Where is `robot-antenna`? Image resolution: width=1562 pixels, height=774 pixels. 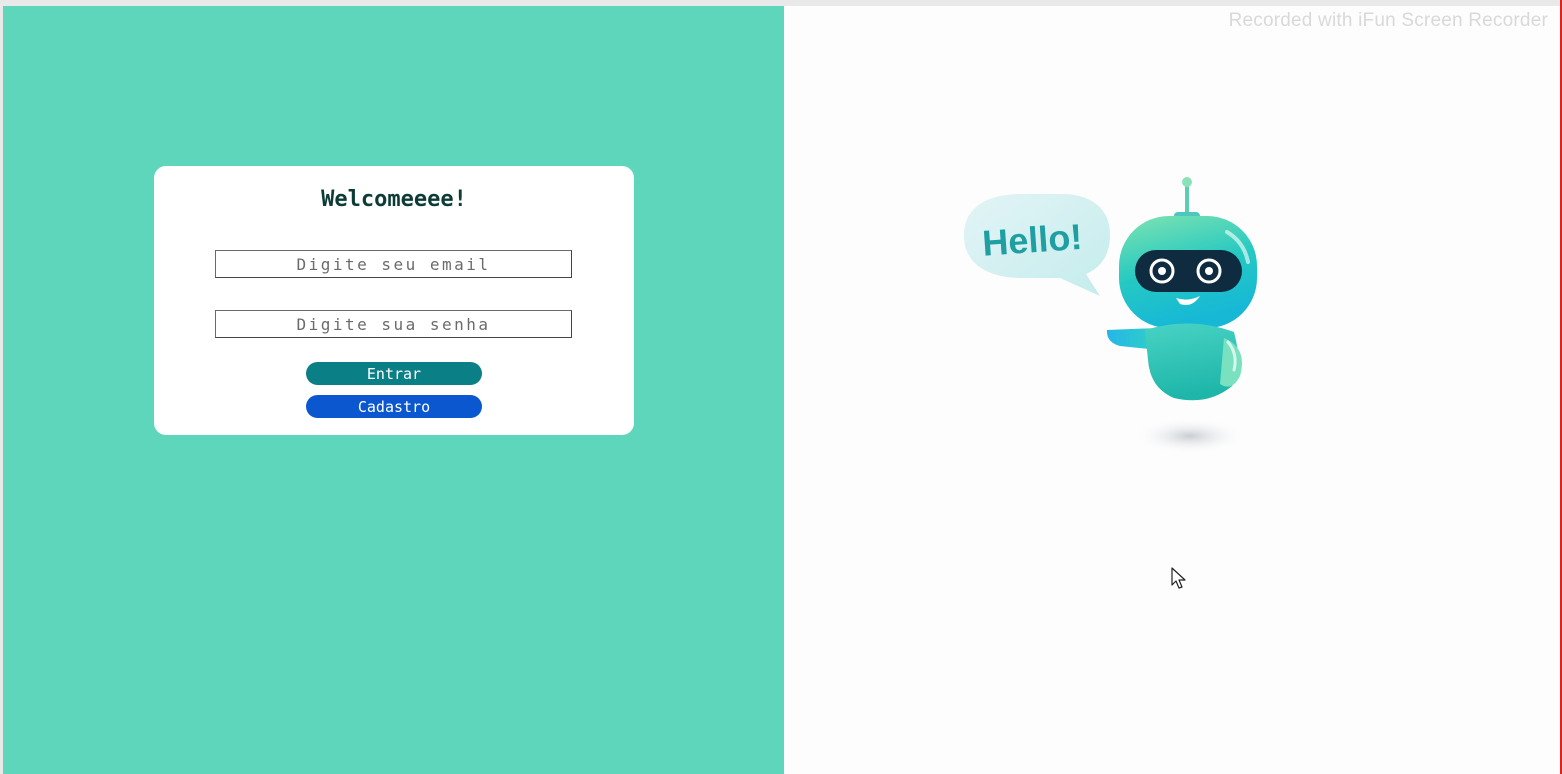 robot-antenna is located at coordinates (1187, 198).